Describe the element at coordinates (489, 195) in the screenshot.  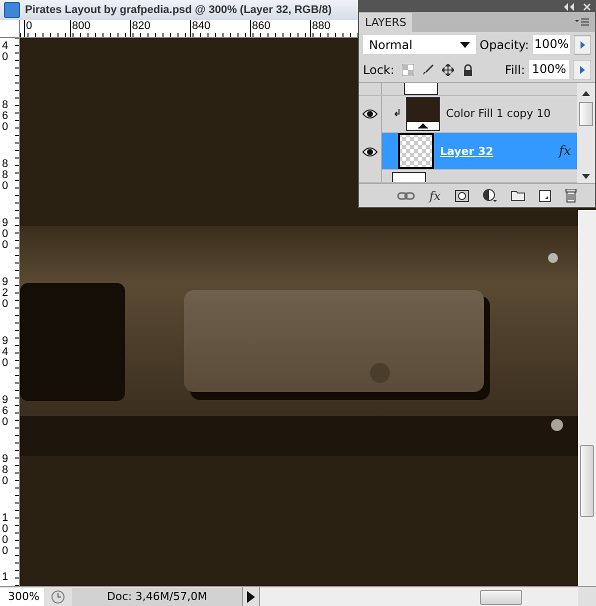
I see `adjustment-icon` at that location.